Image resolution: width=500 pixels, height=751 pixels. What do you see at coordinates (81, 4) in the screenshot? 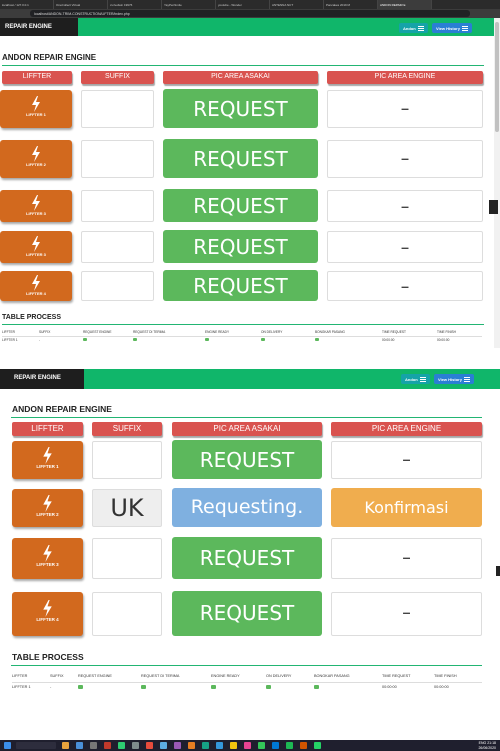
I see `browser-tab: OneCollect Virtual` at bounding box center [81, 4].